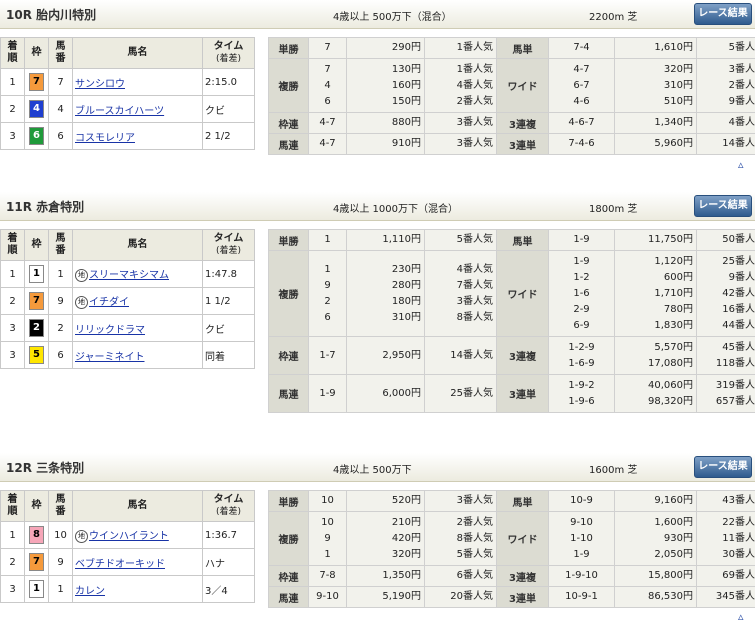  Describe the element at coordinates (613, 15) in the screenshot. I see `race-distance: 2200m 芝` at that location.